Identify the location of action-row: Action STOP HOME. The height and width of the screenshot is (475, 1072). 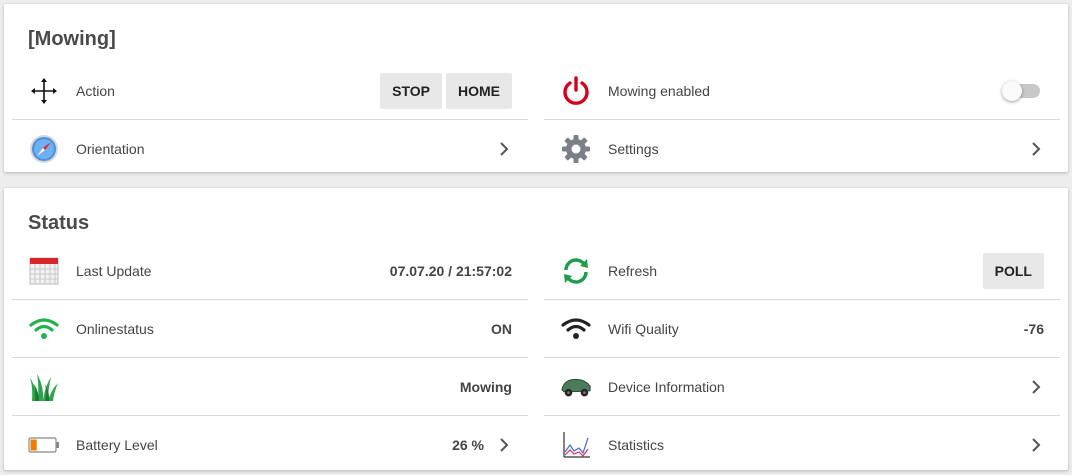
(270, 91).